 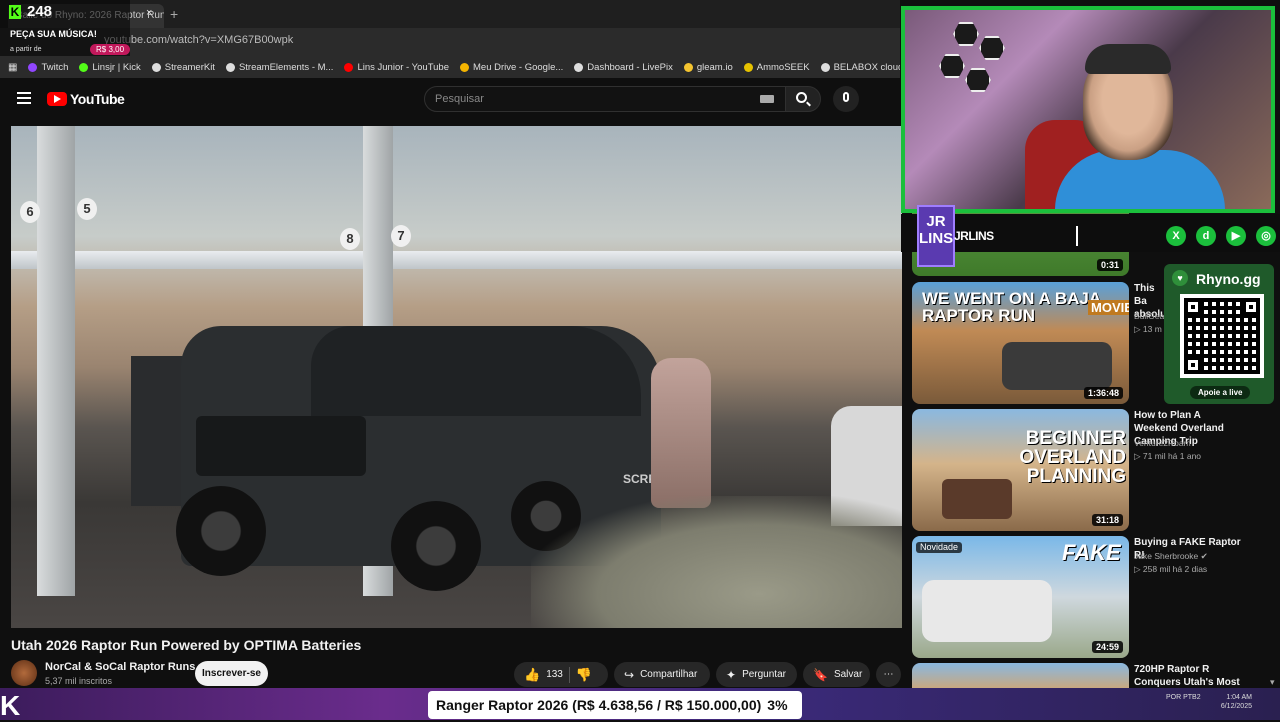 What do you see at coordinates (231, 673) in the screenshot?
I see `subscribe-button: Inscrever-se` at bounding box center [231, 673].